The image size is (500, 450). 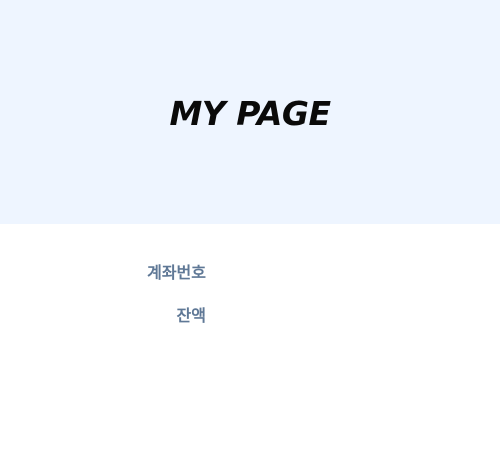 I want to click on page-title: MY PAGE, so click(x=250, y=114).